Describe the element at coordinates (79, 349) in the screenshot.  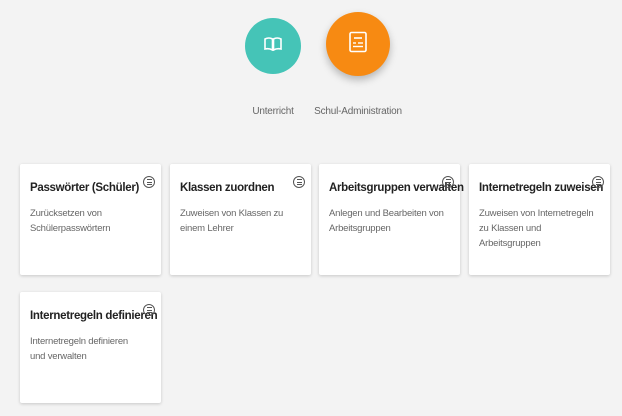
I see `card-description: Internetregeln definieren und verwalten` at that location.